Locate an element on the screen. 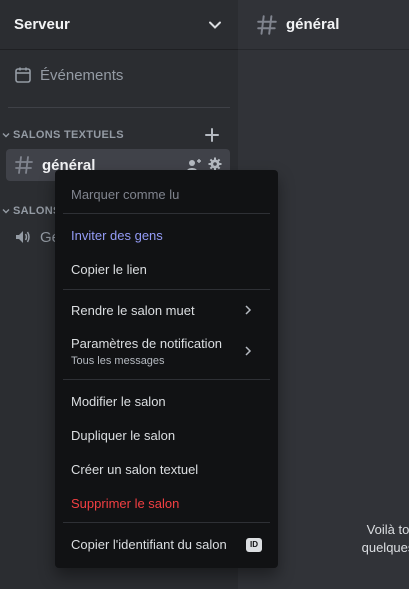 Image resolution: width=409 pixels, height=589 pixels. category-voice-channels: SALONS is located at coordinates (31, 211).